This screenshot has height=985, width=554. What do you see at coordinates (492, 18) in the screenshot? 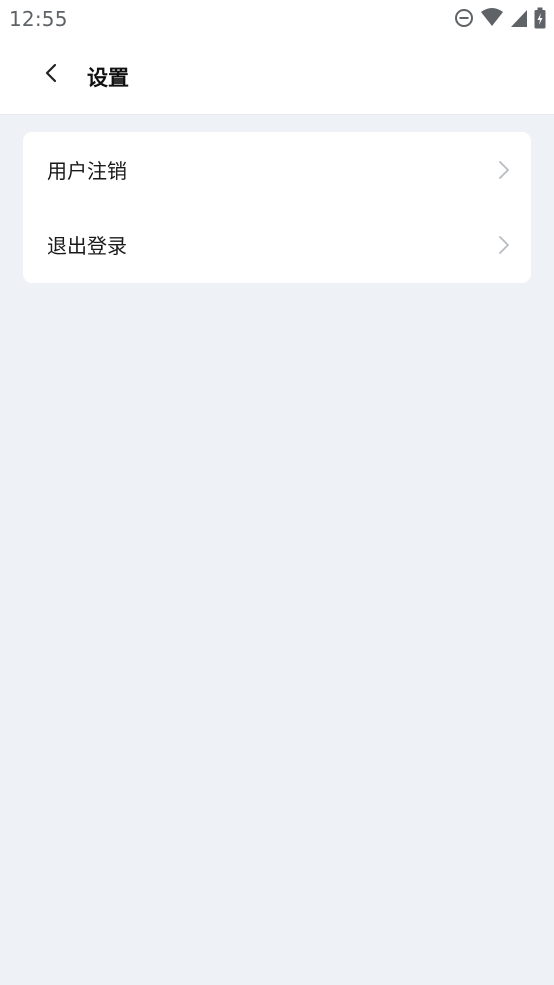
I see `wifi-icon` at bounding box center [492, 18].